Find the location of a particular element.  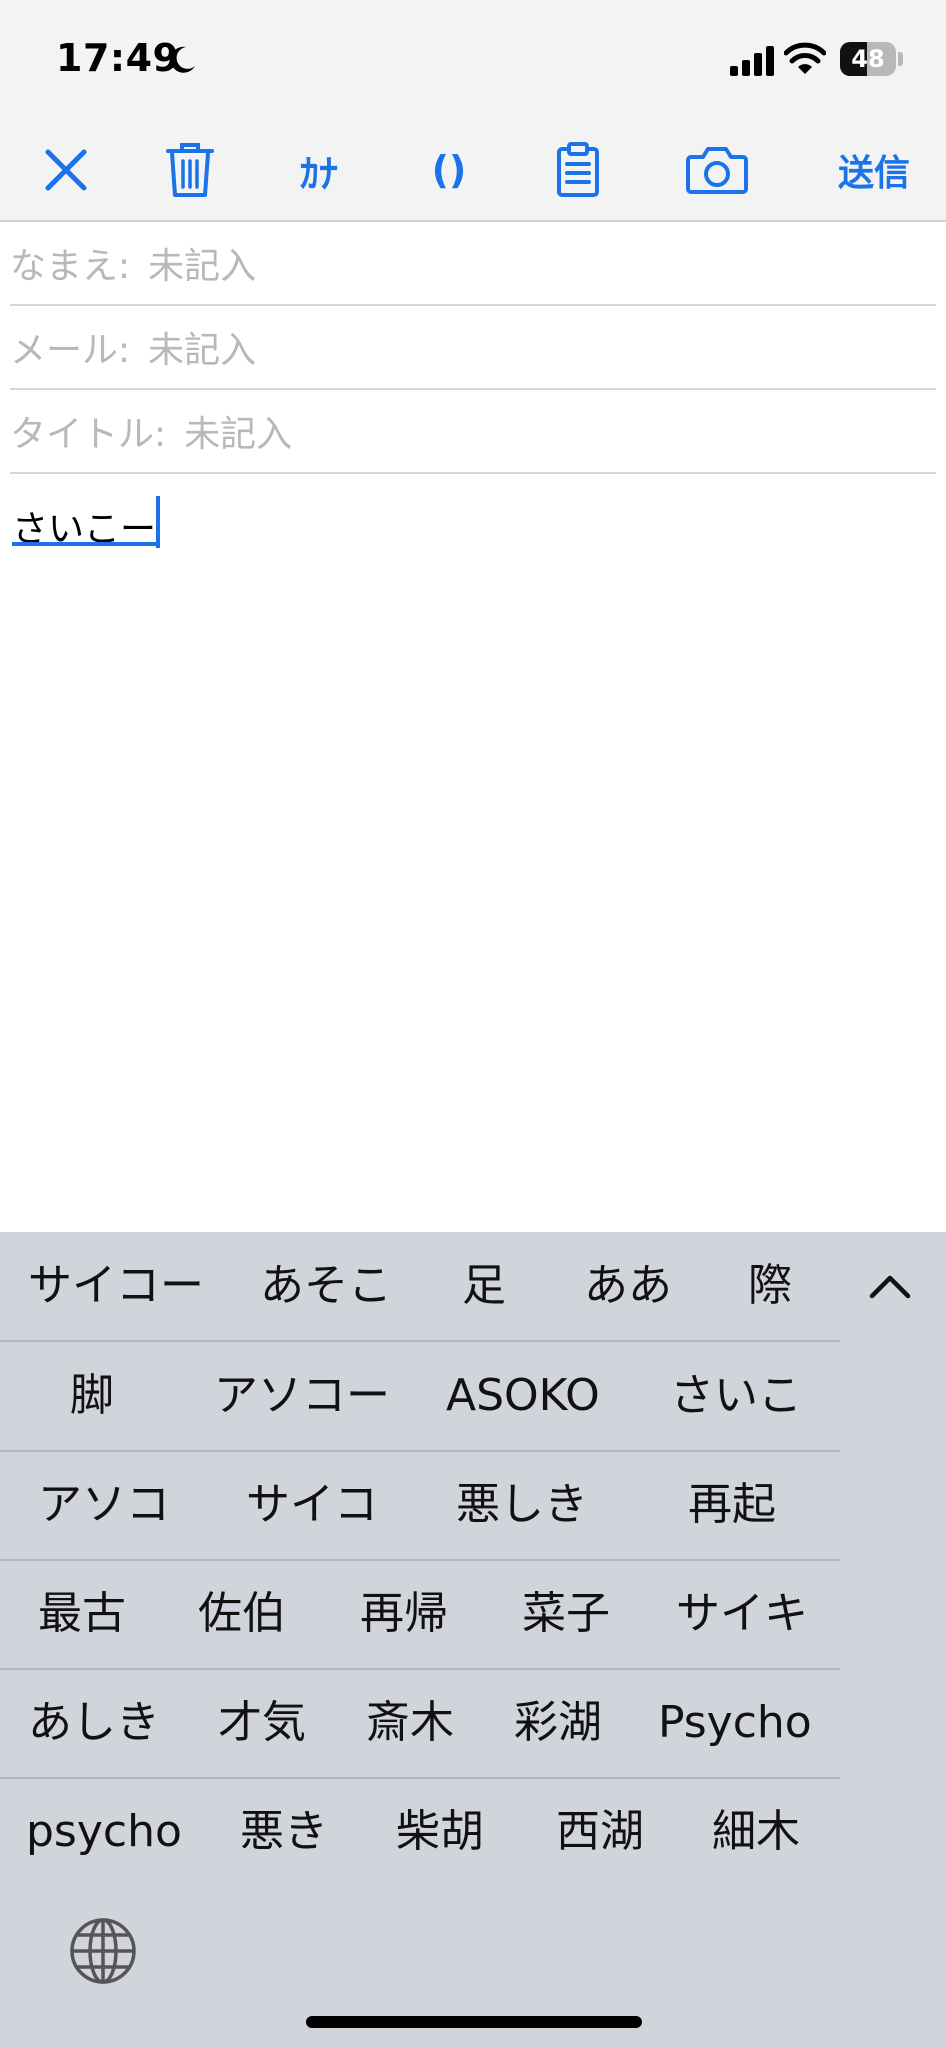

candidate: アソコ is located at coordinates (104, 1505).